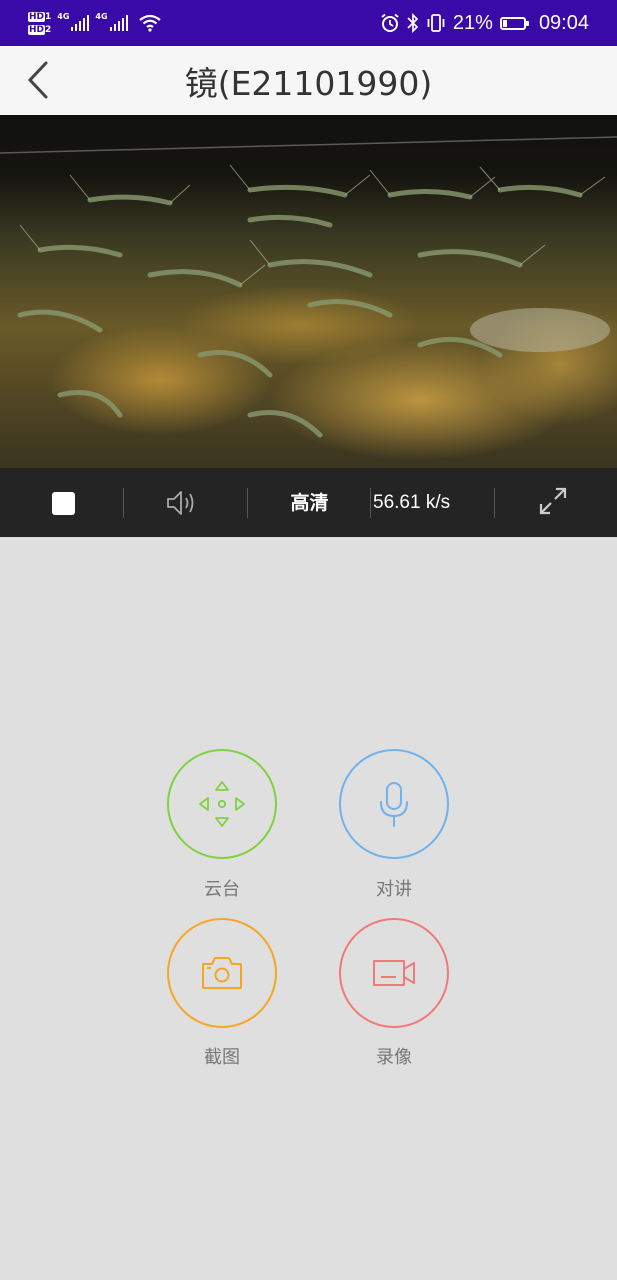  Describe the element at coordinates (308, 83) in the screenshot. I see `page-title: 镜(E21101990)` at that location.